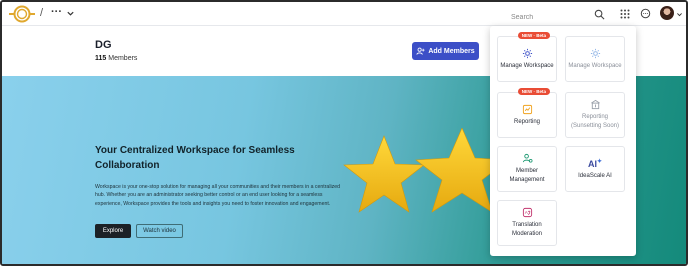 This screenshot has width=688, height=266. Describe the element at coordinates (545, 17) in the screenshot. I see `search-input` at that location.